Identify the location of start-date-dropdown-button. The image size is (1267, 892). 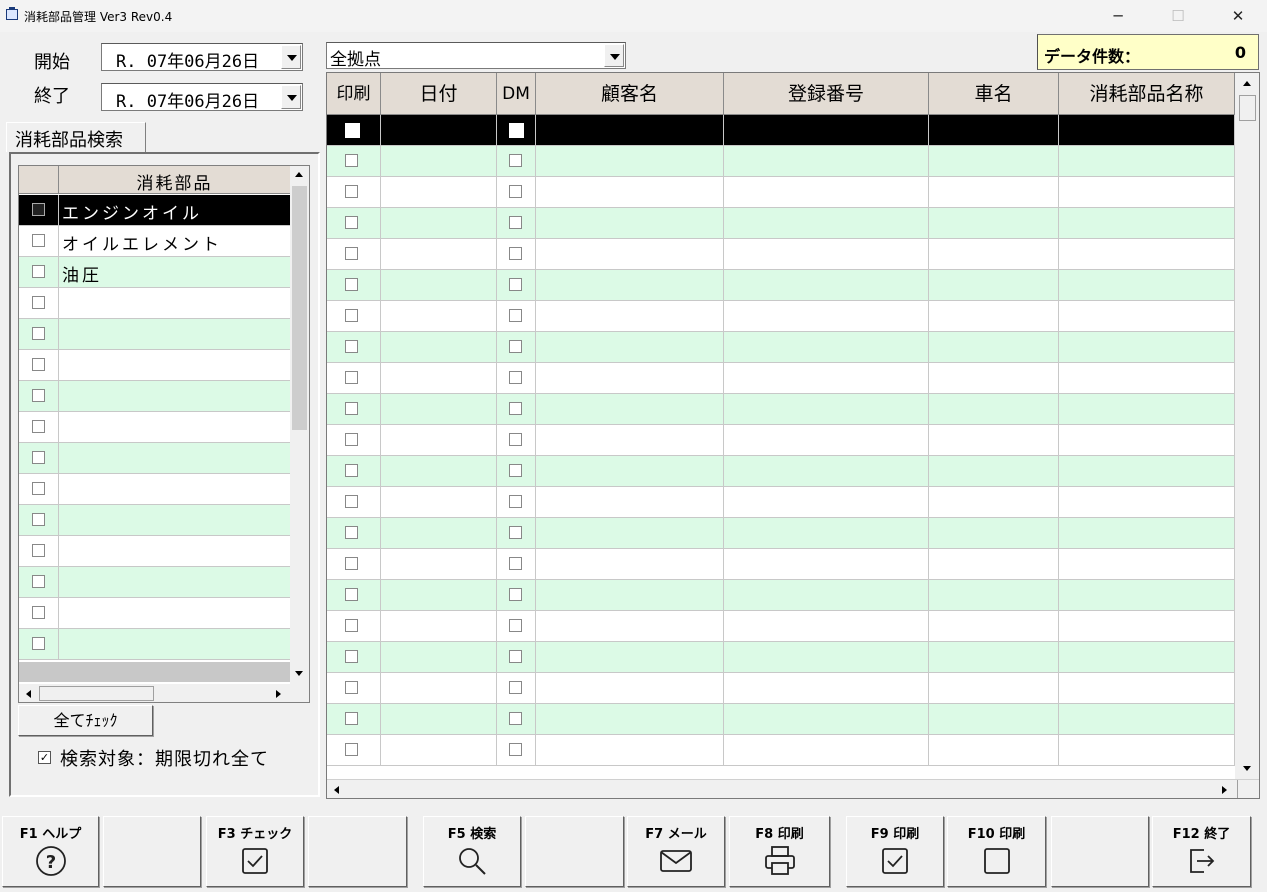
(291, 57).